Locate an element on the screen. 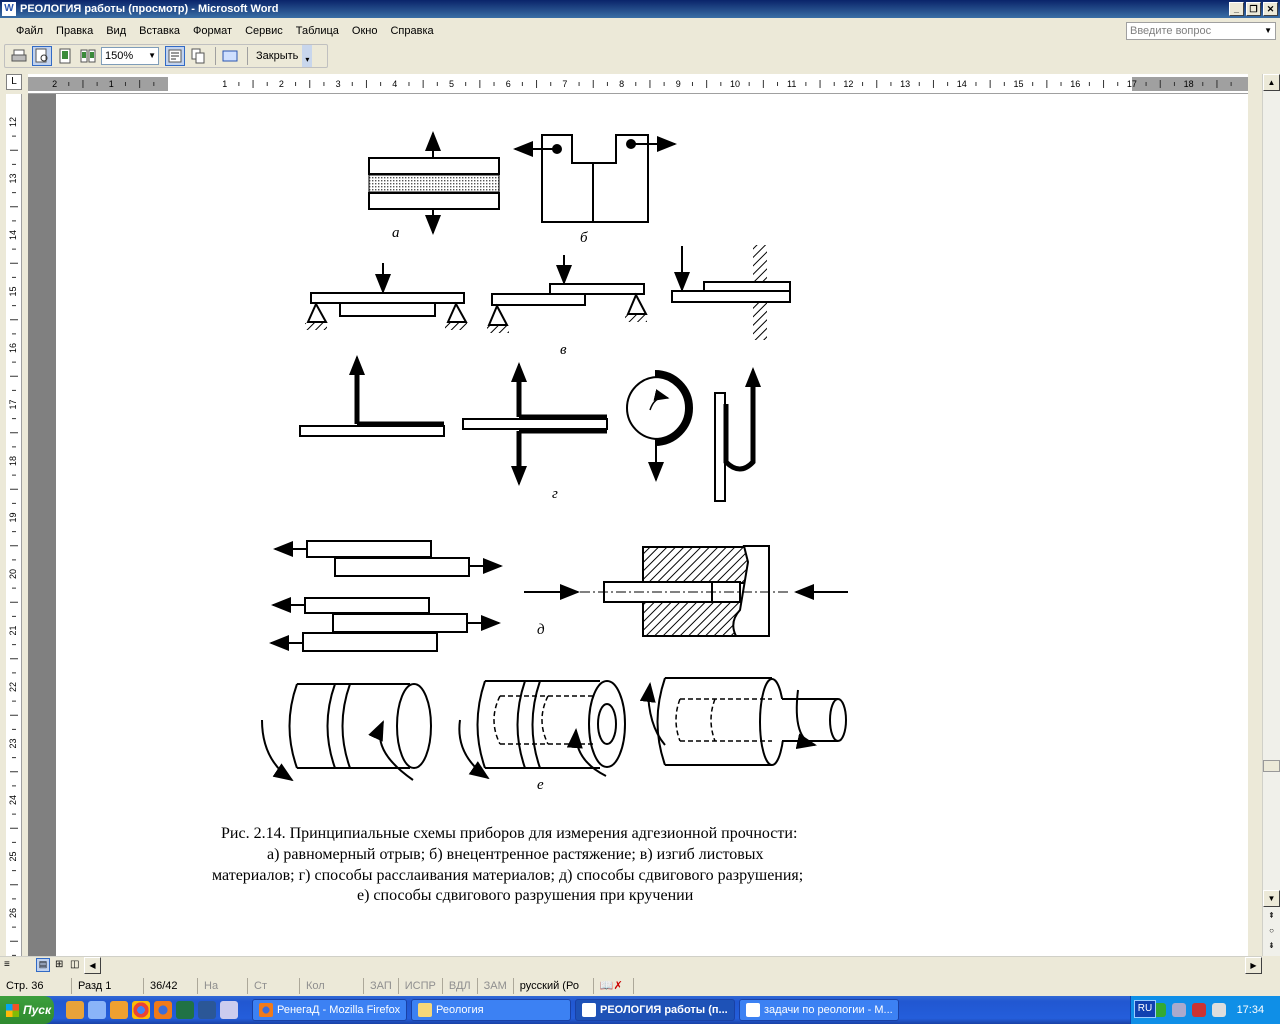  menu-table: Таблица is located at coordinates (317, 31).